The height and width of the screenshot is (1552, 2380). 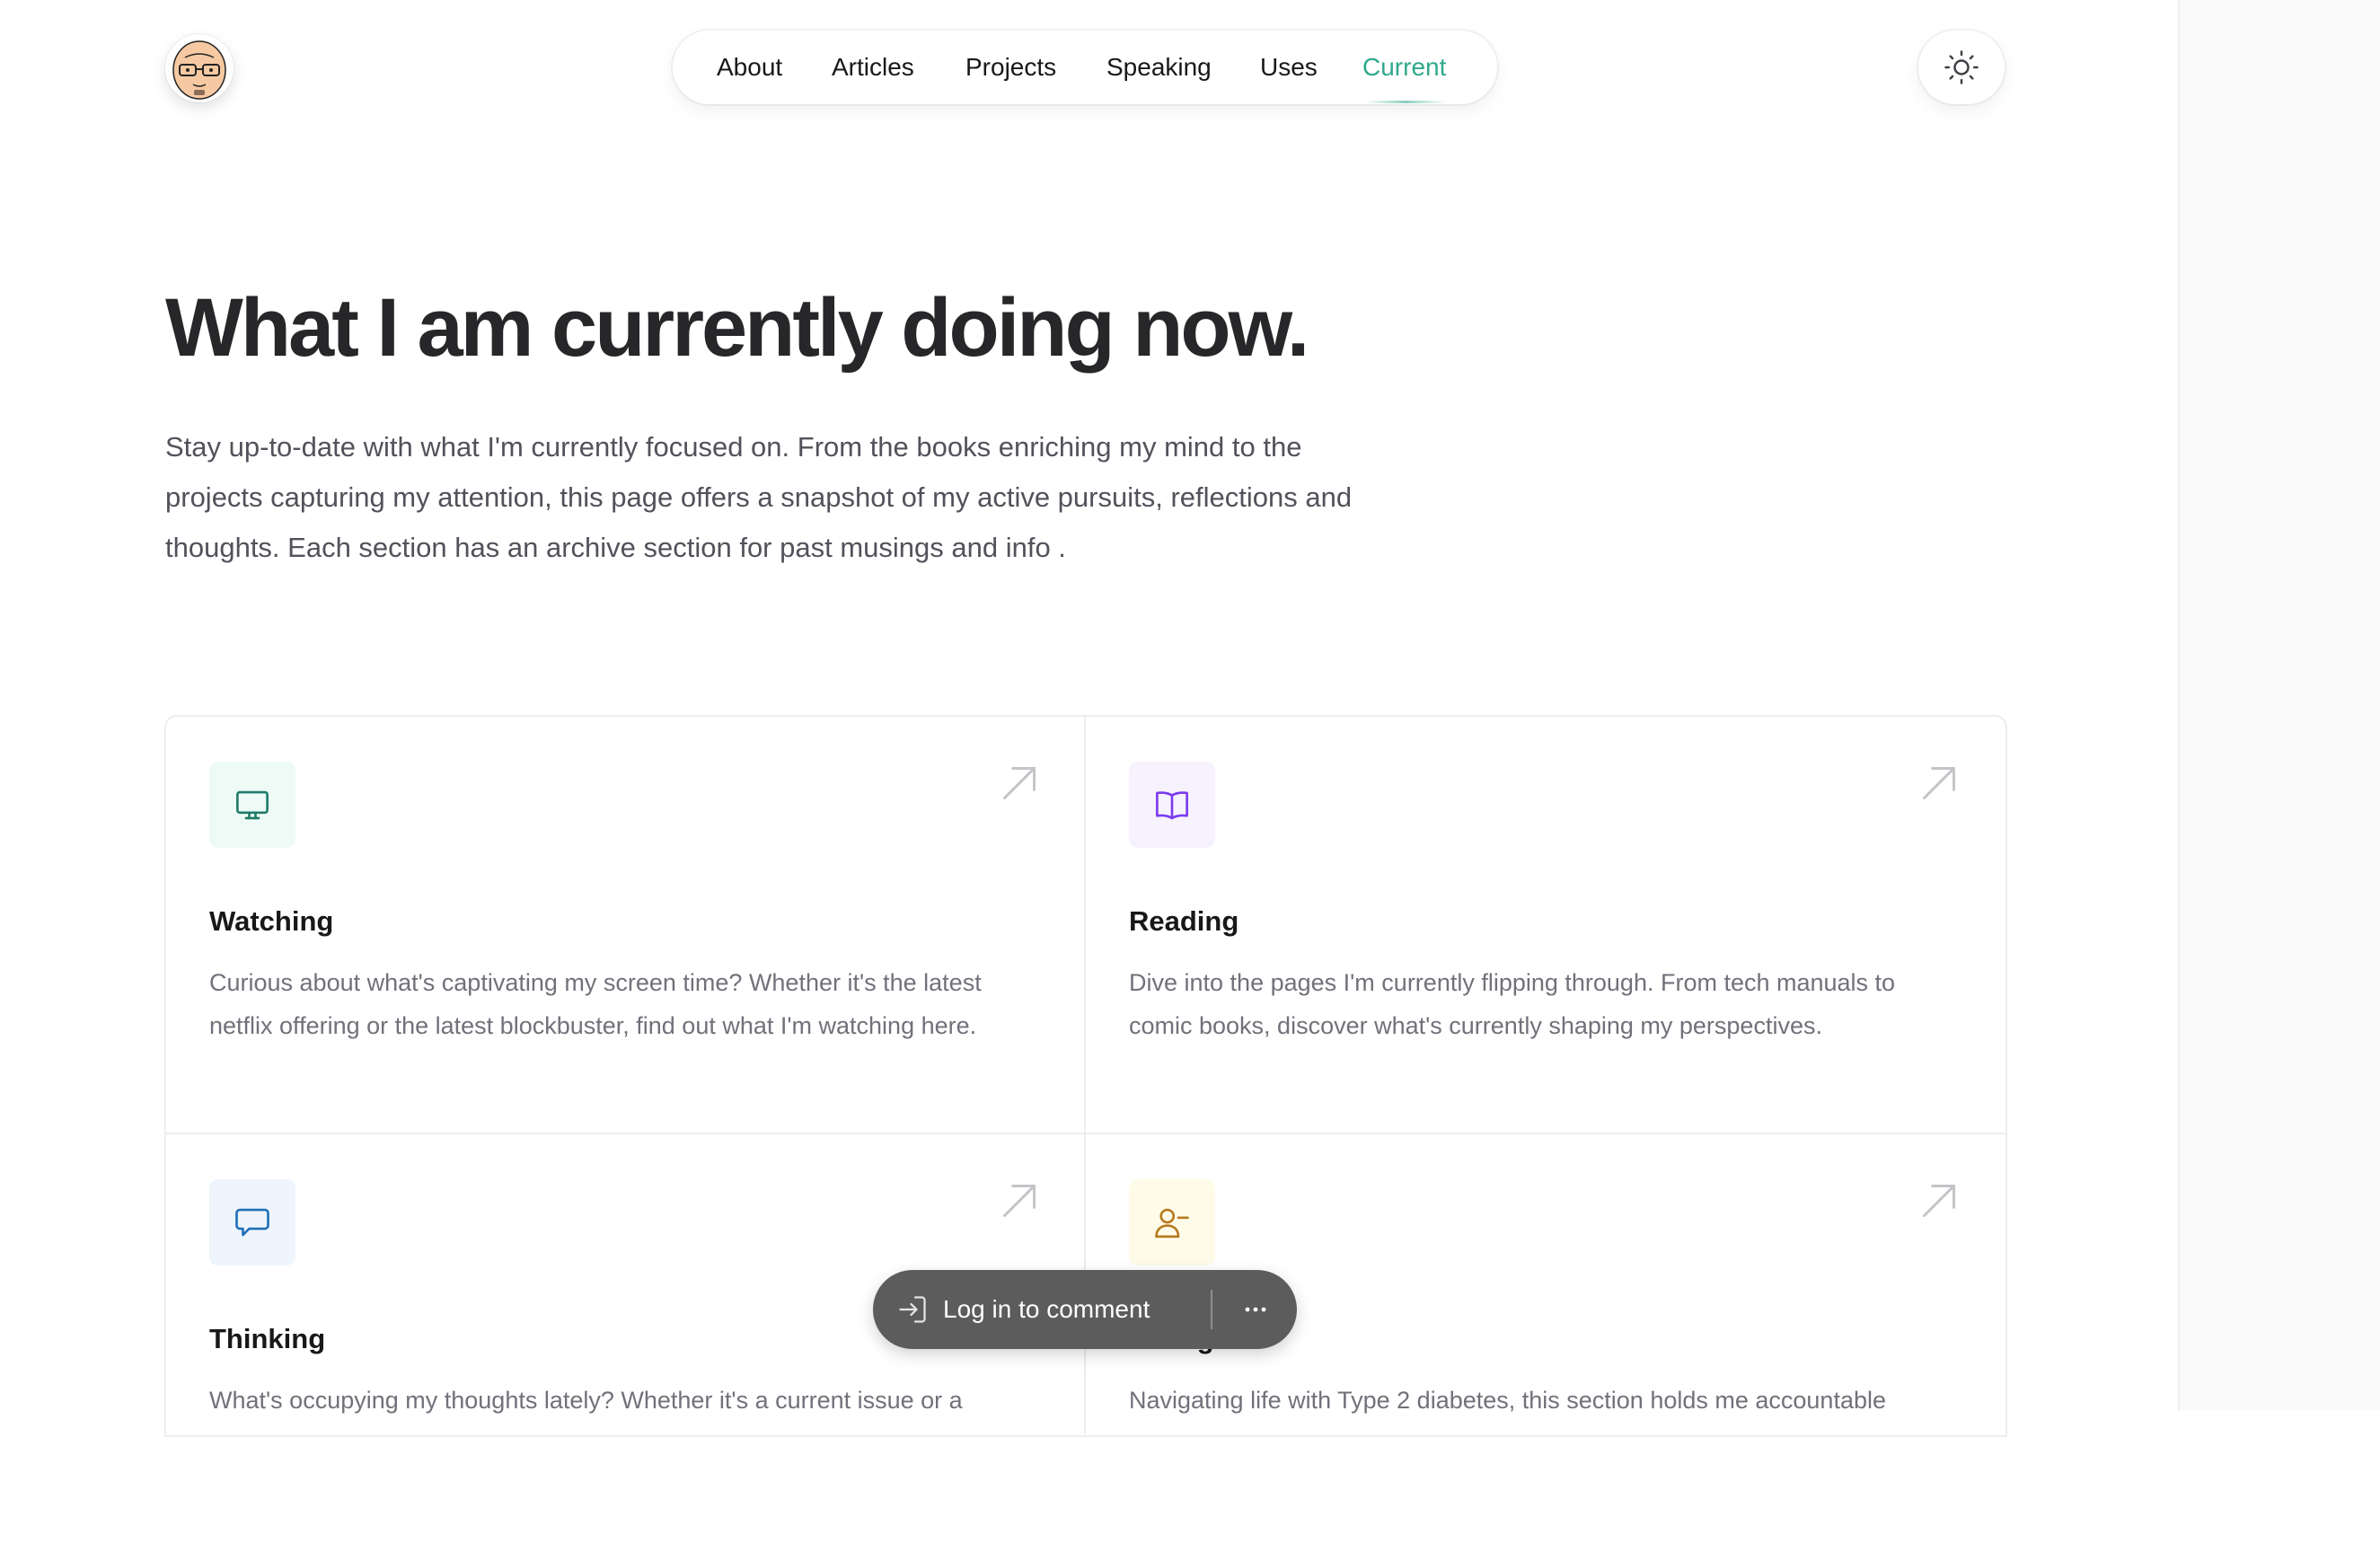 I want to click on comment-toolbar: Log in to comment, so click(x=1085, y=1309).